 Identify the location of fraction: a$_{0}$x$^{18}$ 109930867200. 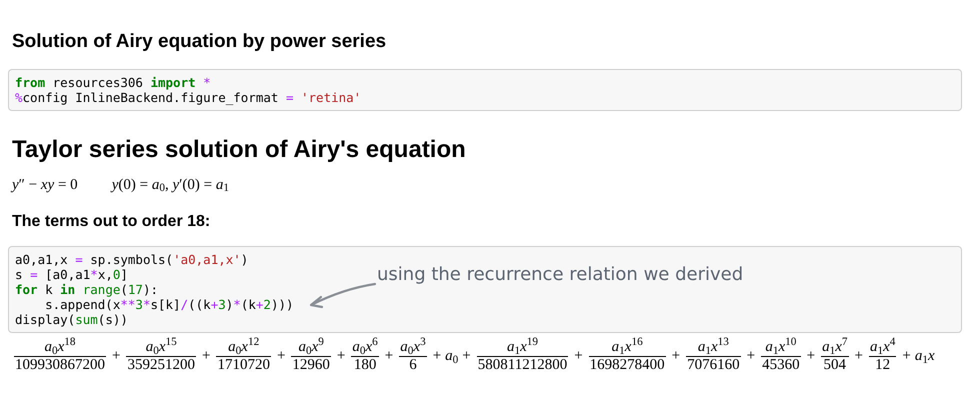
(60, 356).